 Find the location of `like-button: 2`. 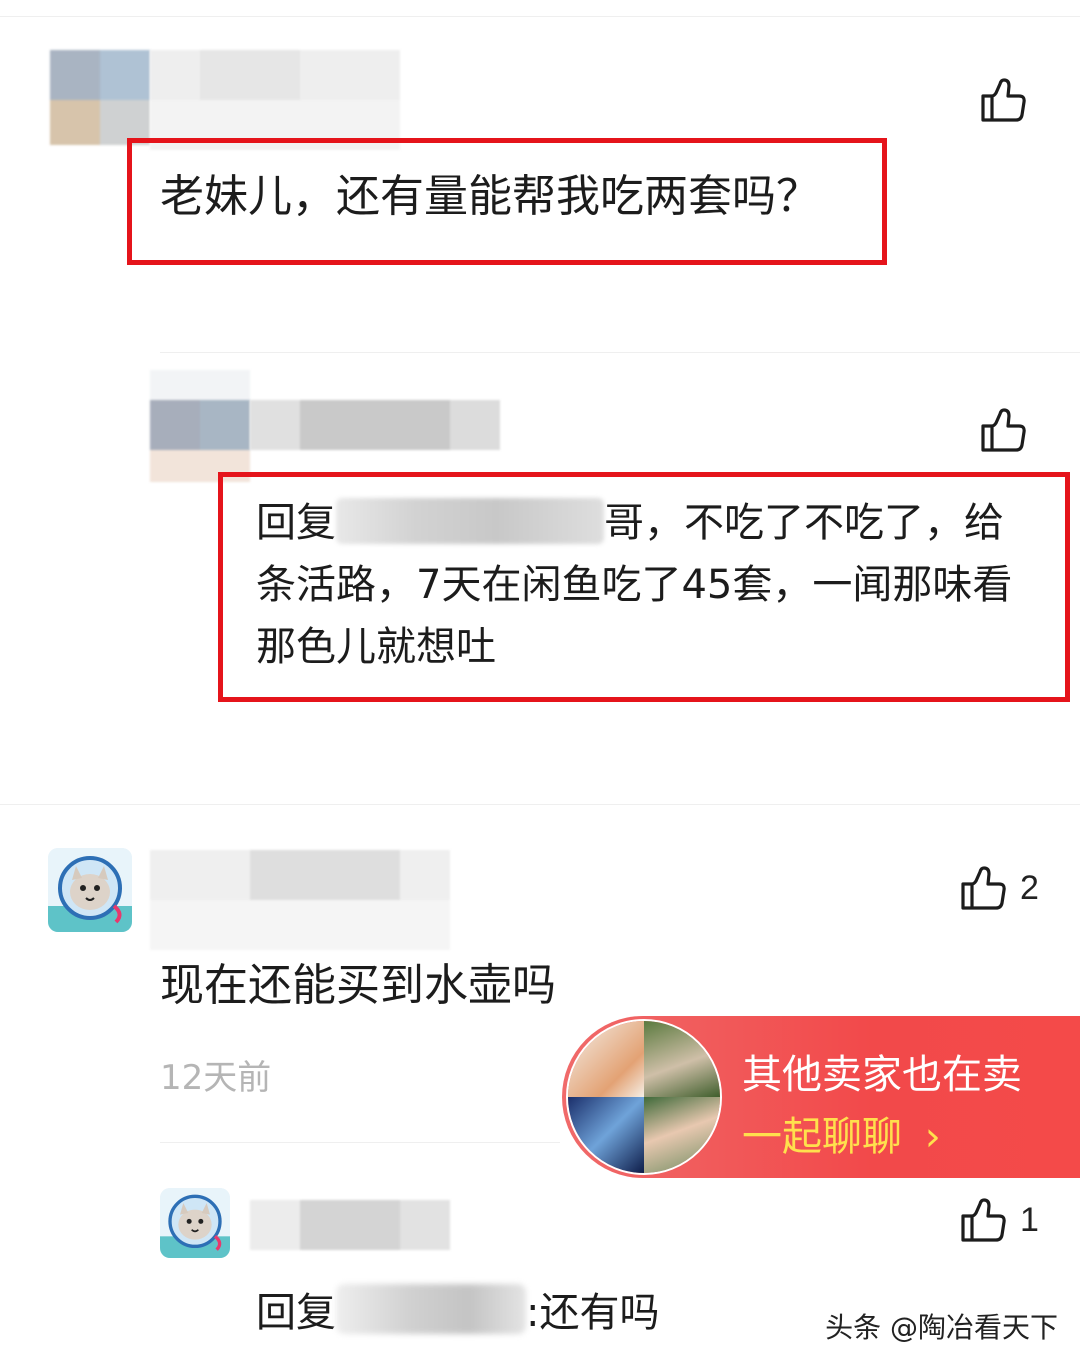

like-button: 2 is located at coordinates (999, 888).